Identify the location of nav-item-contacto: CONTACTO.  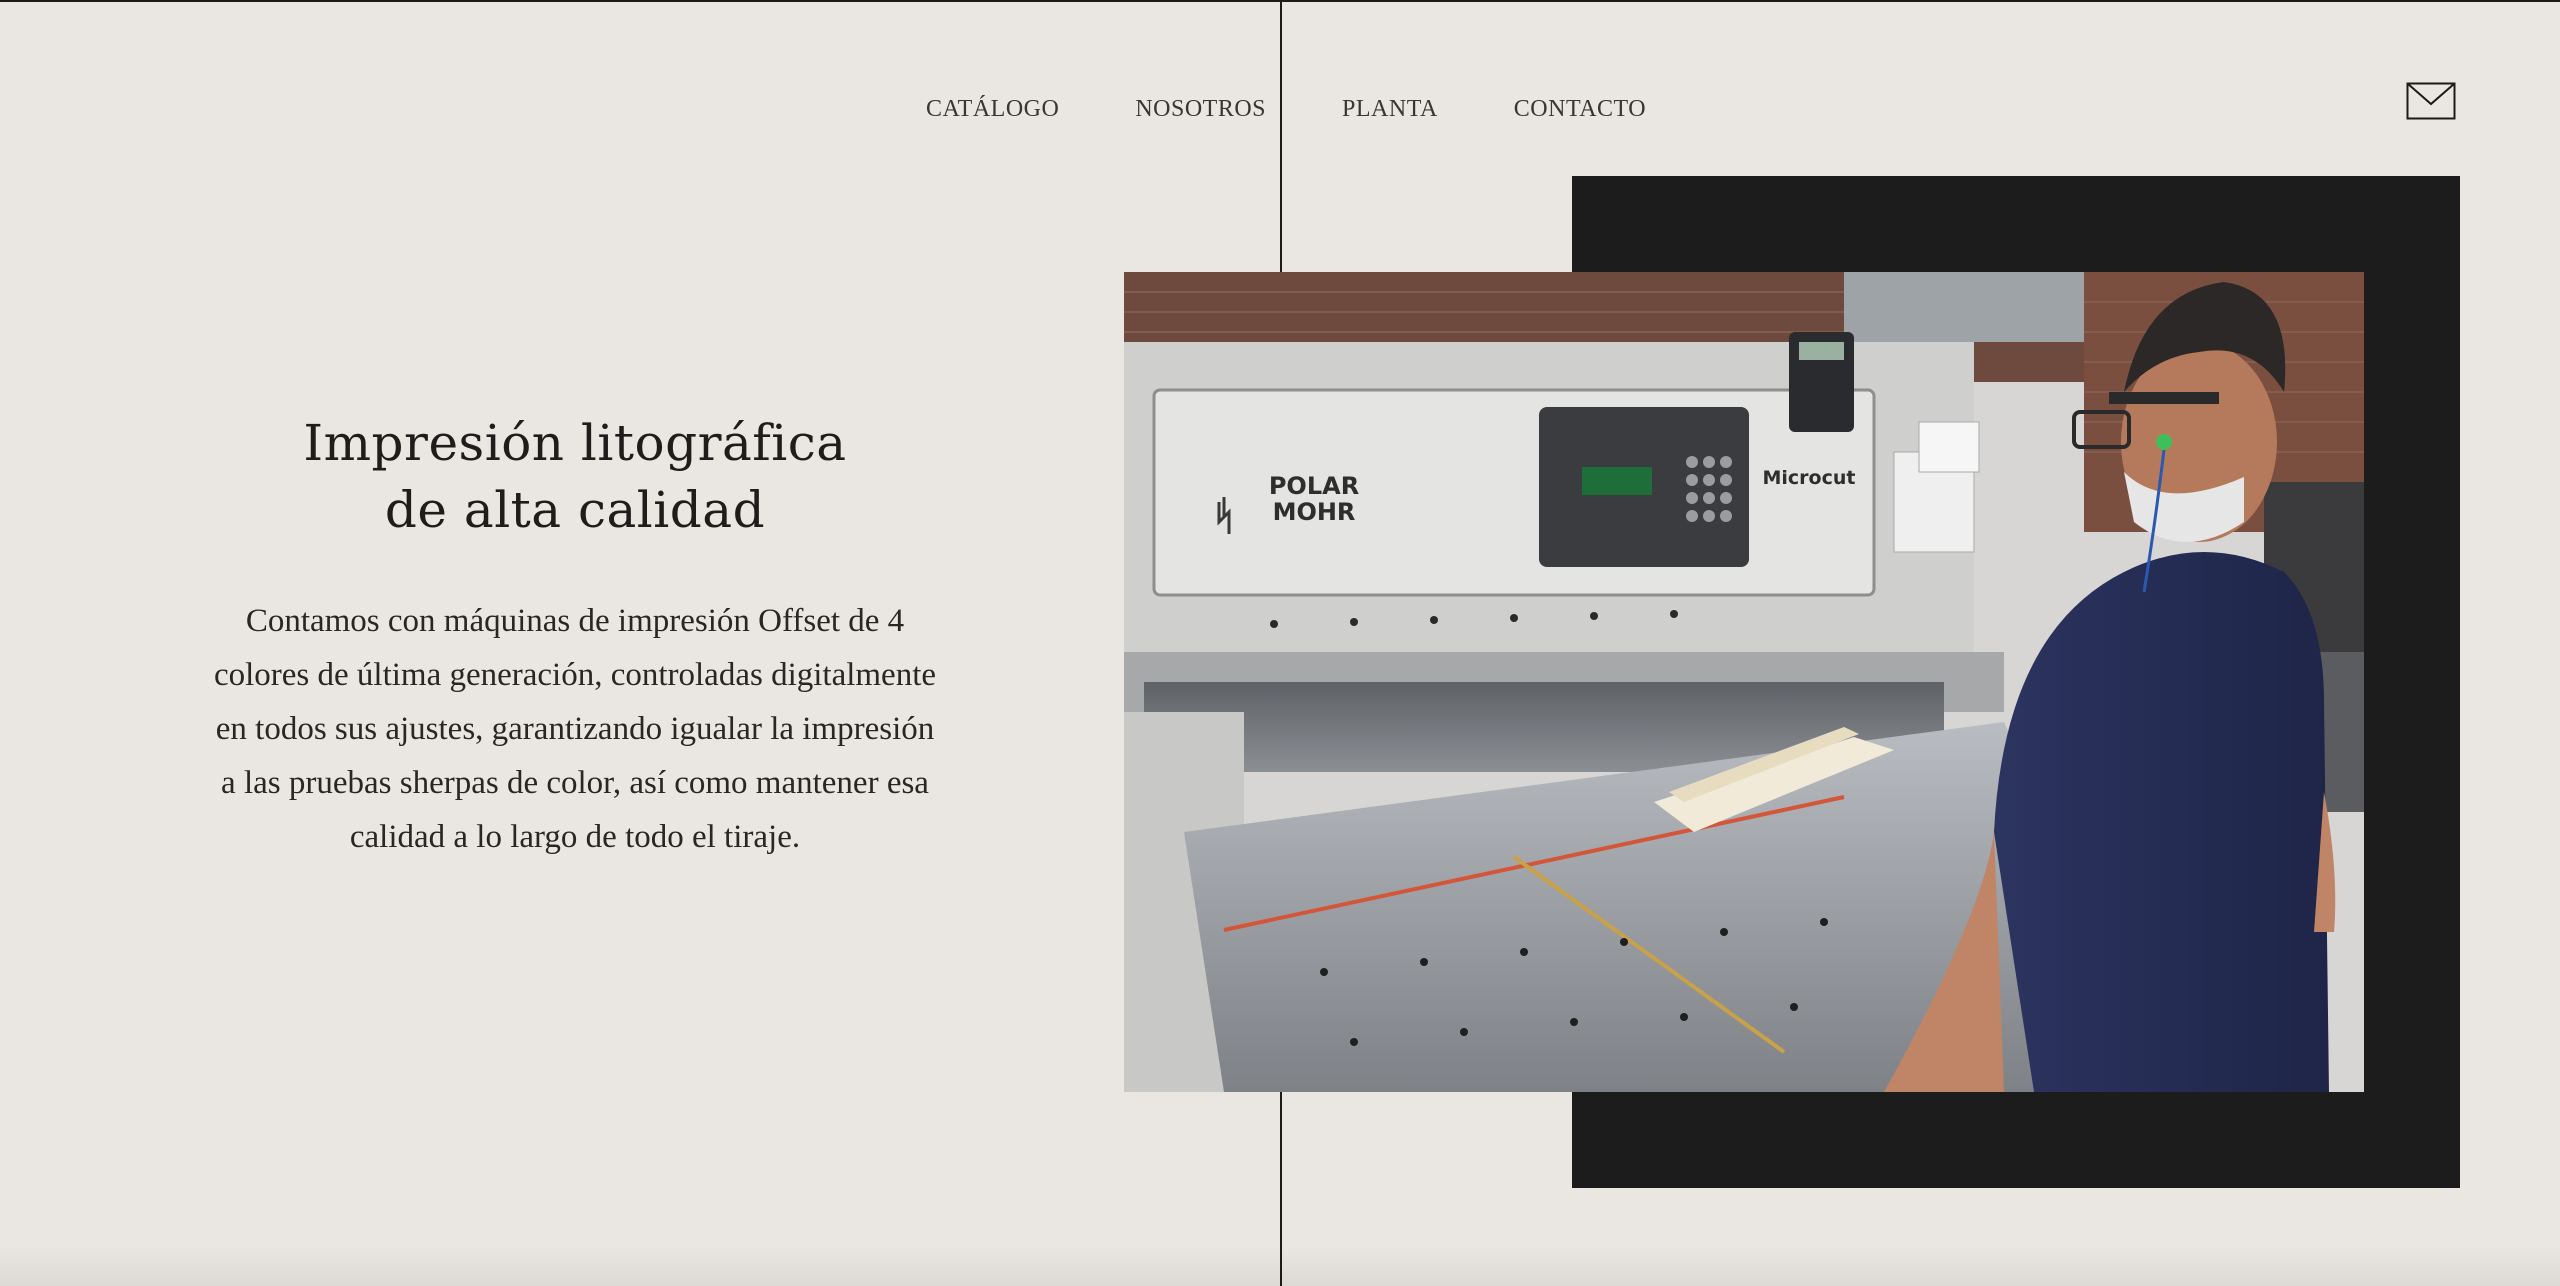
(1580, 109).